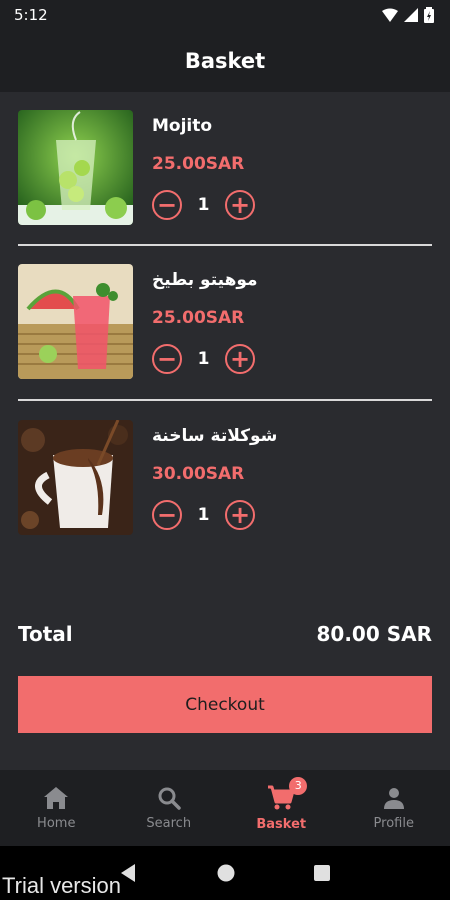  What do you see at coordinates (298, 785) in the screenshot?
I see `cart-count-badge: 3` at bounding box center [298, 785].